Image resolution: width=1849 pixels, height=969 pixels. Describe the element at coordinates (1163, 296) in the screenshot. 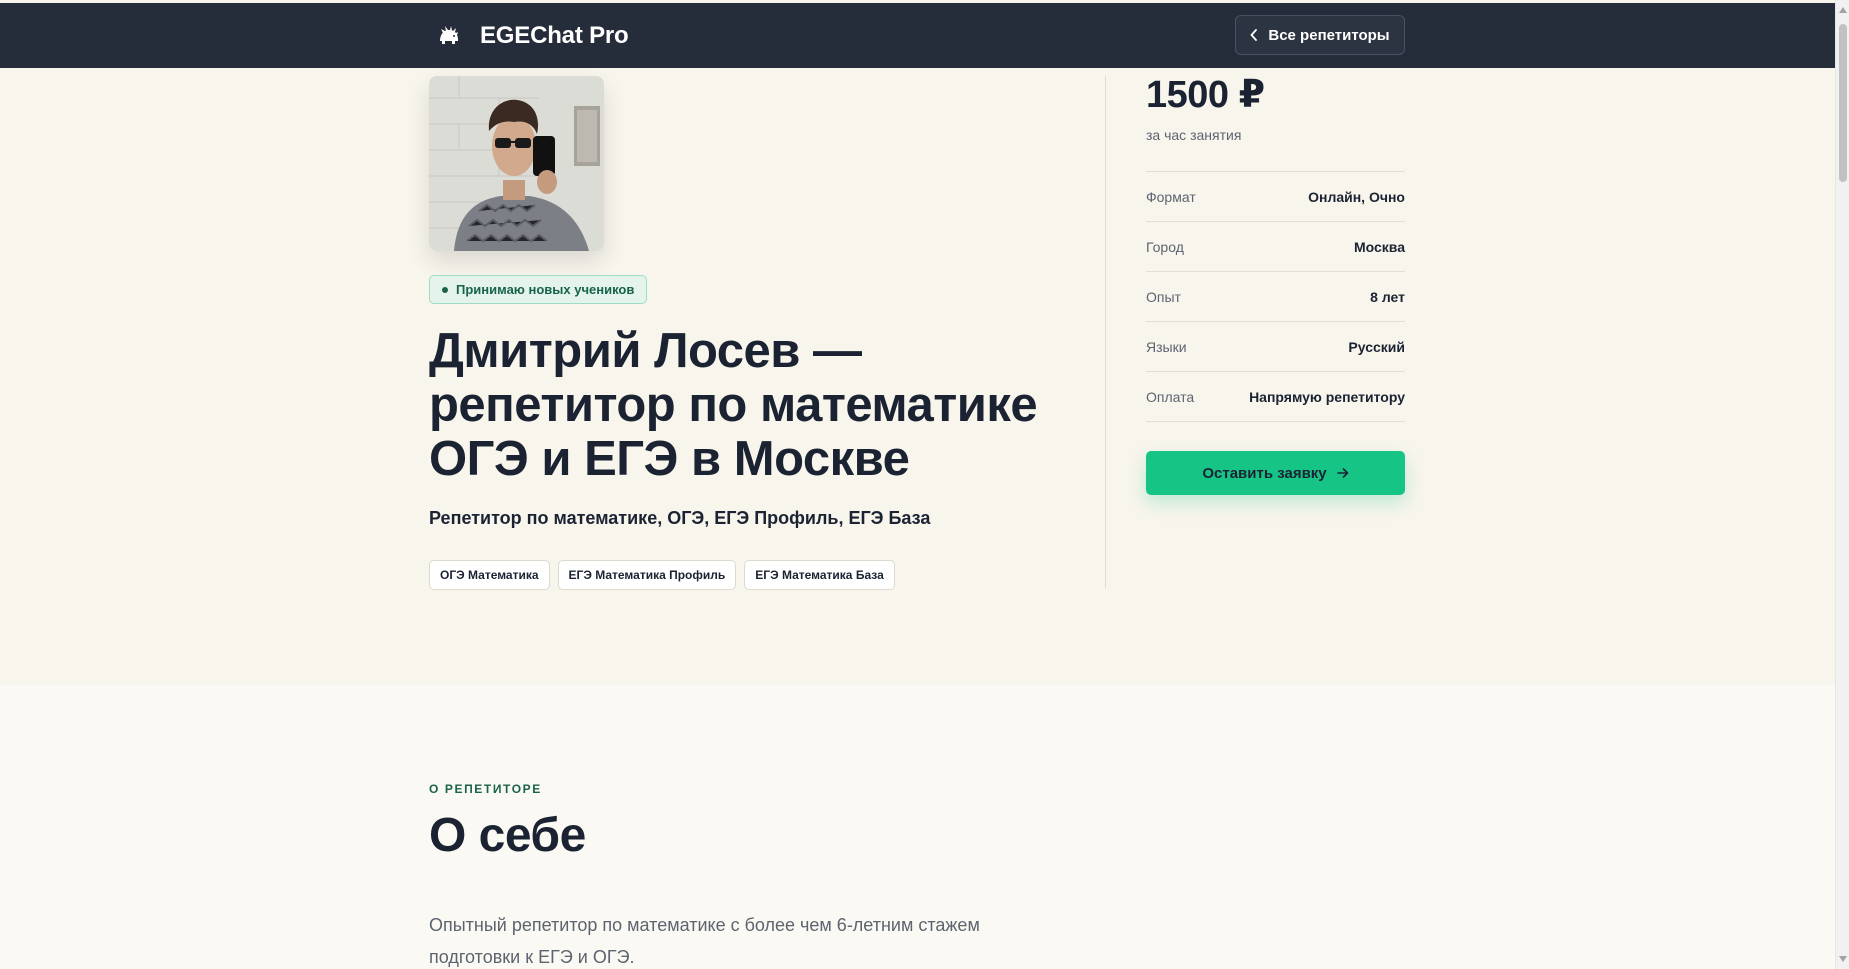

I see `info-label: Опыт` at that location.